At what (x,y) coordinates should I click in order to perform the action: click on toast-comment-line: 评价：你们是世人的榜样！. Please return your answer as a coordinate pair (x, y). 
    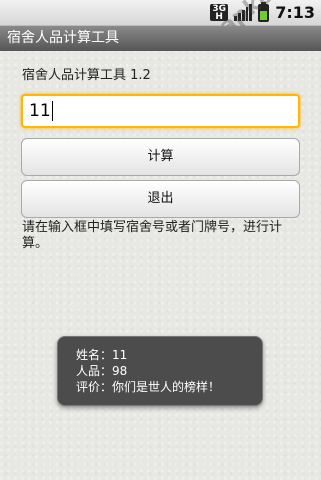
    Looking at the image, I should click on (148, 387).